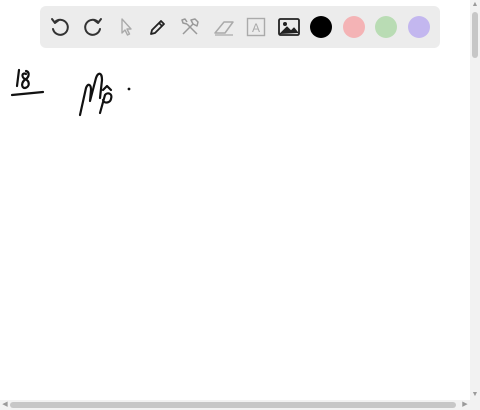 The height and width of the screenshot is (410, 480). Describe the element at coordinates (386, 27) in the screenshot. I see `color-swatch-green` at that location.